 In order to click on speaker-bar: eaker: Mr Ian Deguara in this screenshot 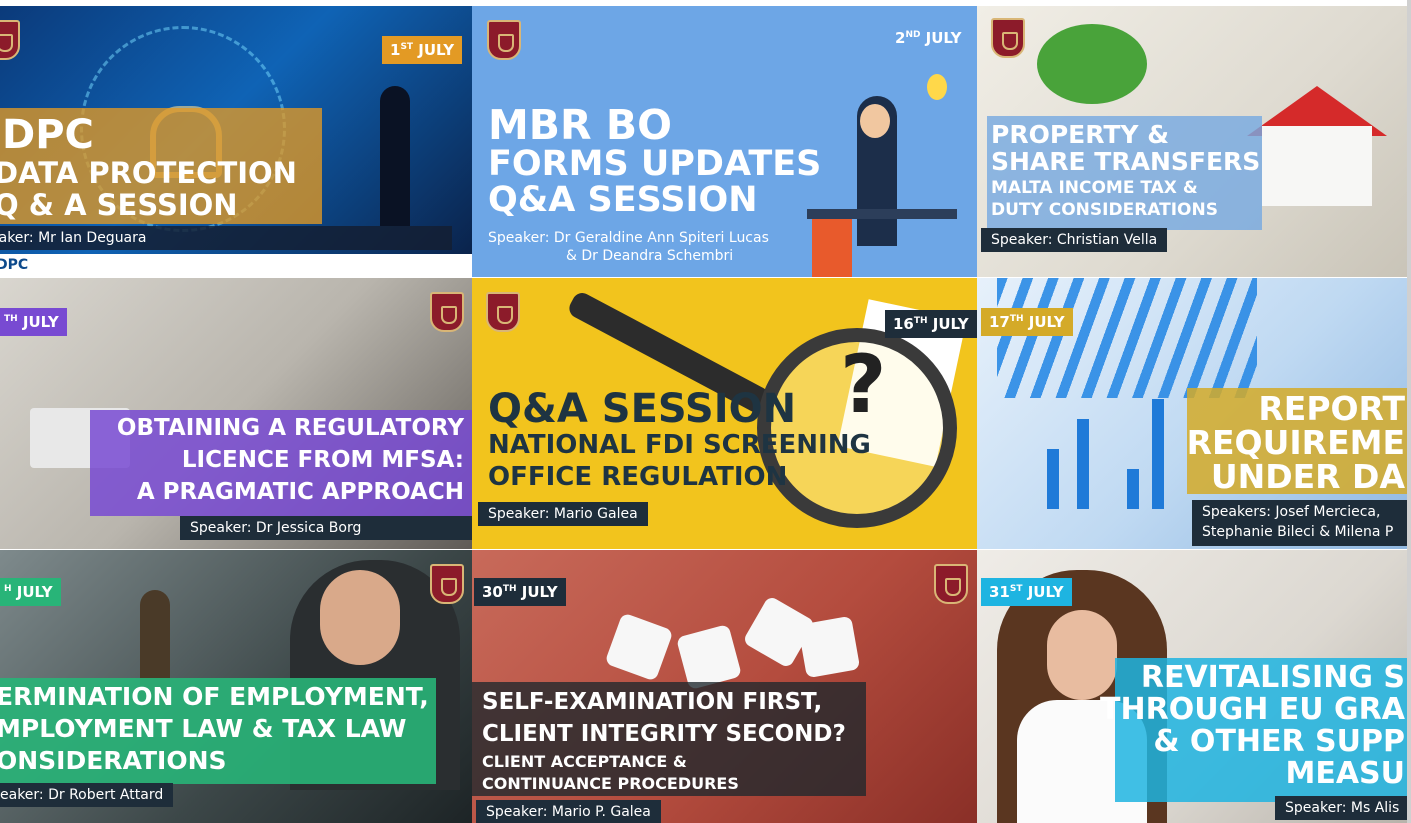, I will do `click(226, 238)`.